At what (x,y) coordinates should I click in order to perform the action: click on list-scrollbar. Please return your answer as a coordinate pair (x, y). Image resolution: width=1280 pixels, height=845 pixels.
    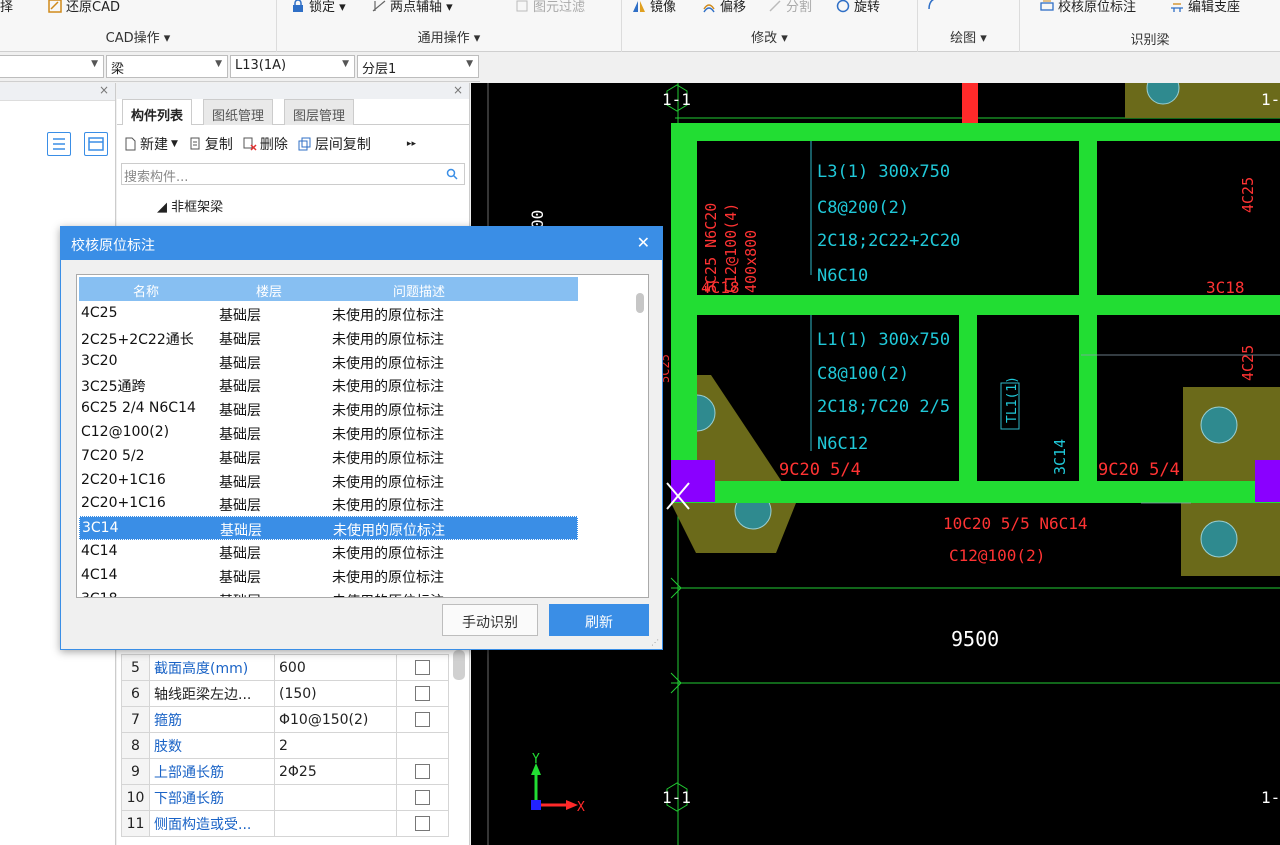
    Looking at the image, I should click on (640, 303).